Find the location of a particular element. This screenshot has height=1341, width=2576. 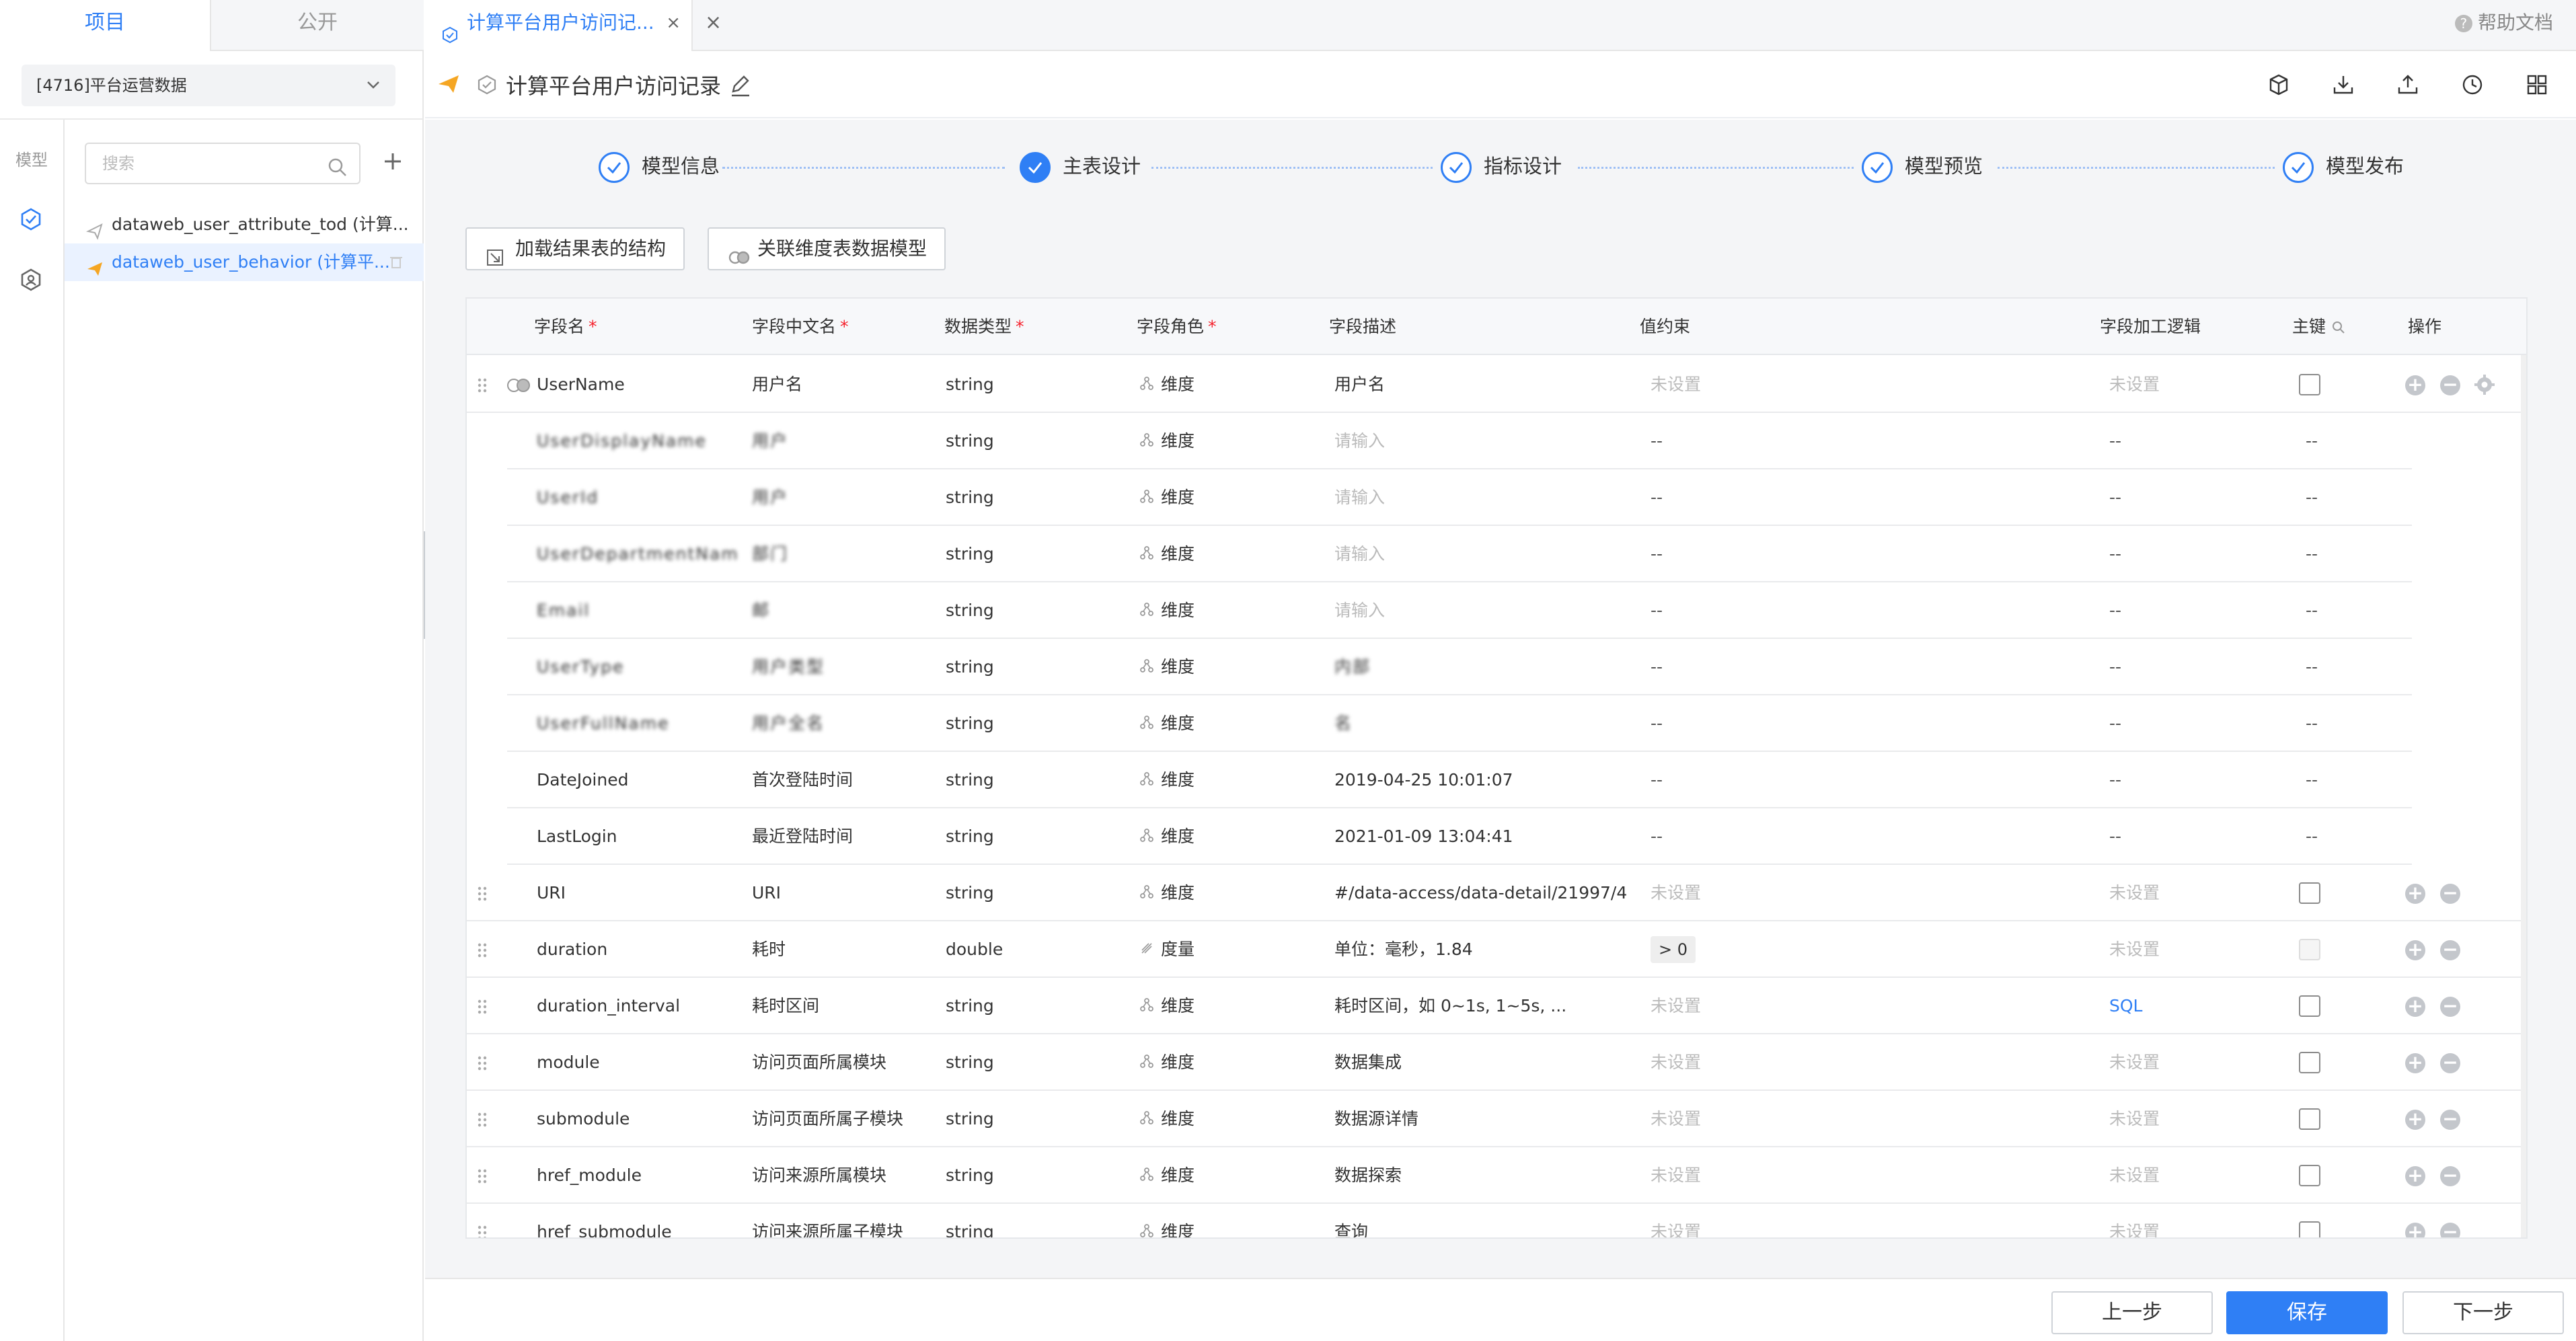

project-select: [4716]平台运营数据 is located at coordinates (208, 85).